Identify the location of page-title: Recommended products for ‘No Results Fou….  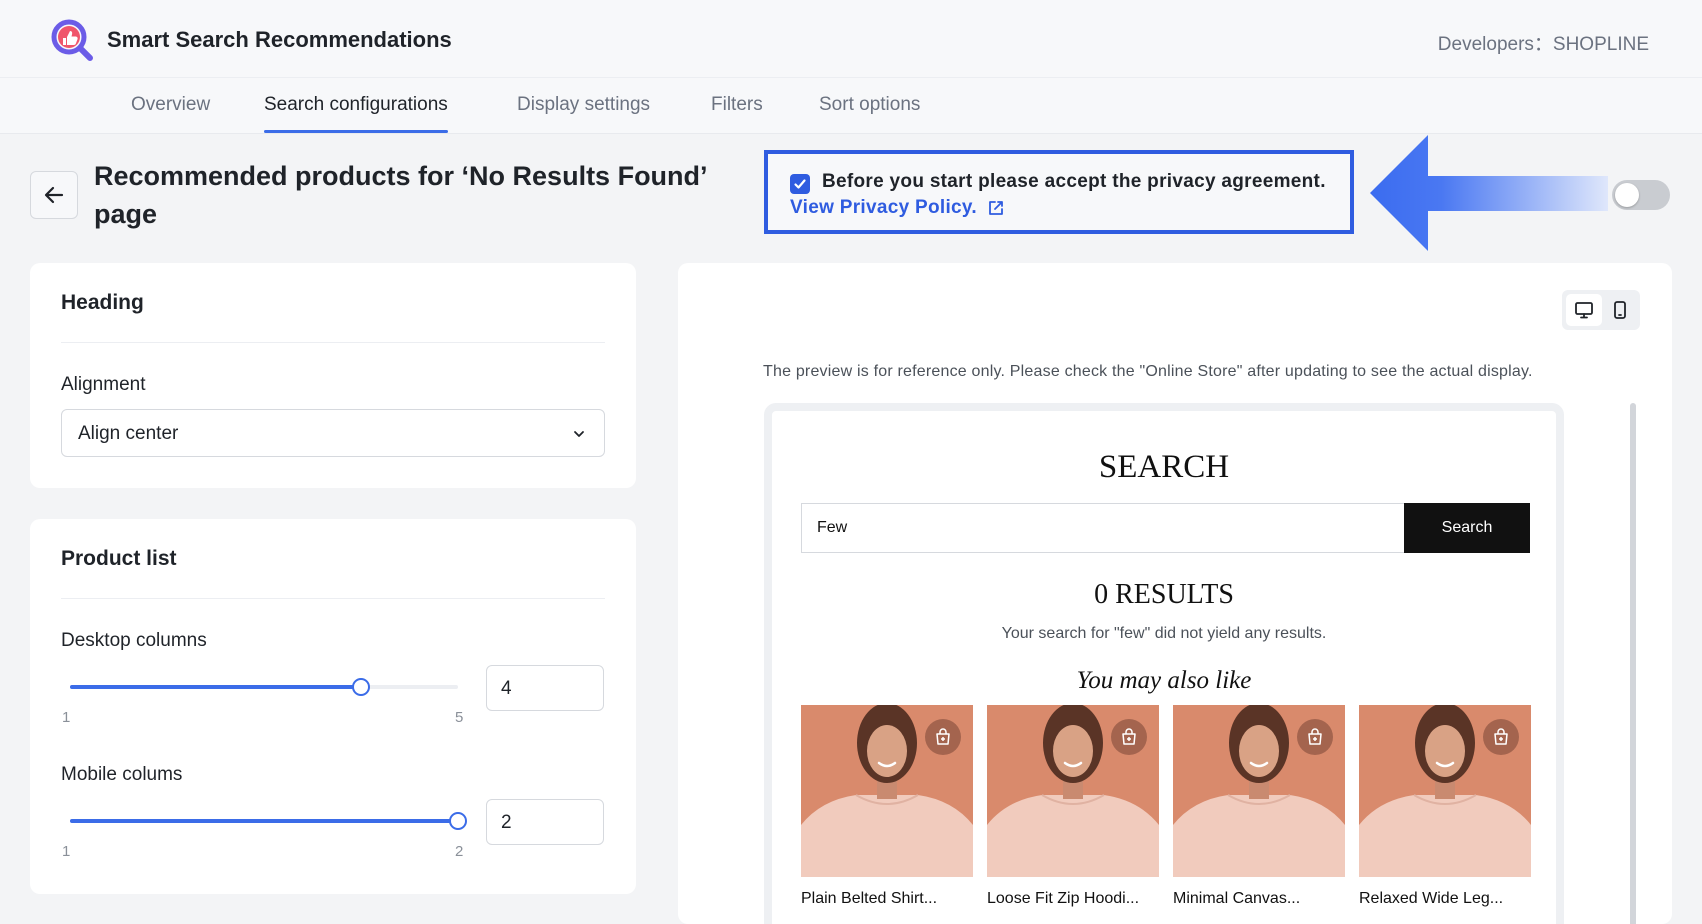
(400, 195).